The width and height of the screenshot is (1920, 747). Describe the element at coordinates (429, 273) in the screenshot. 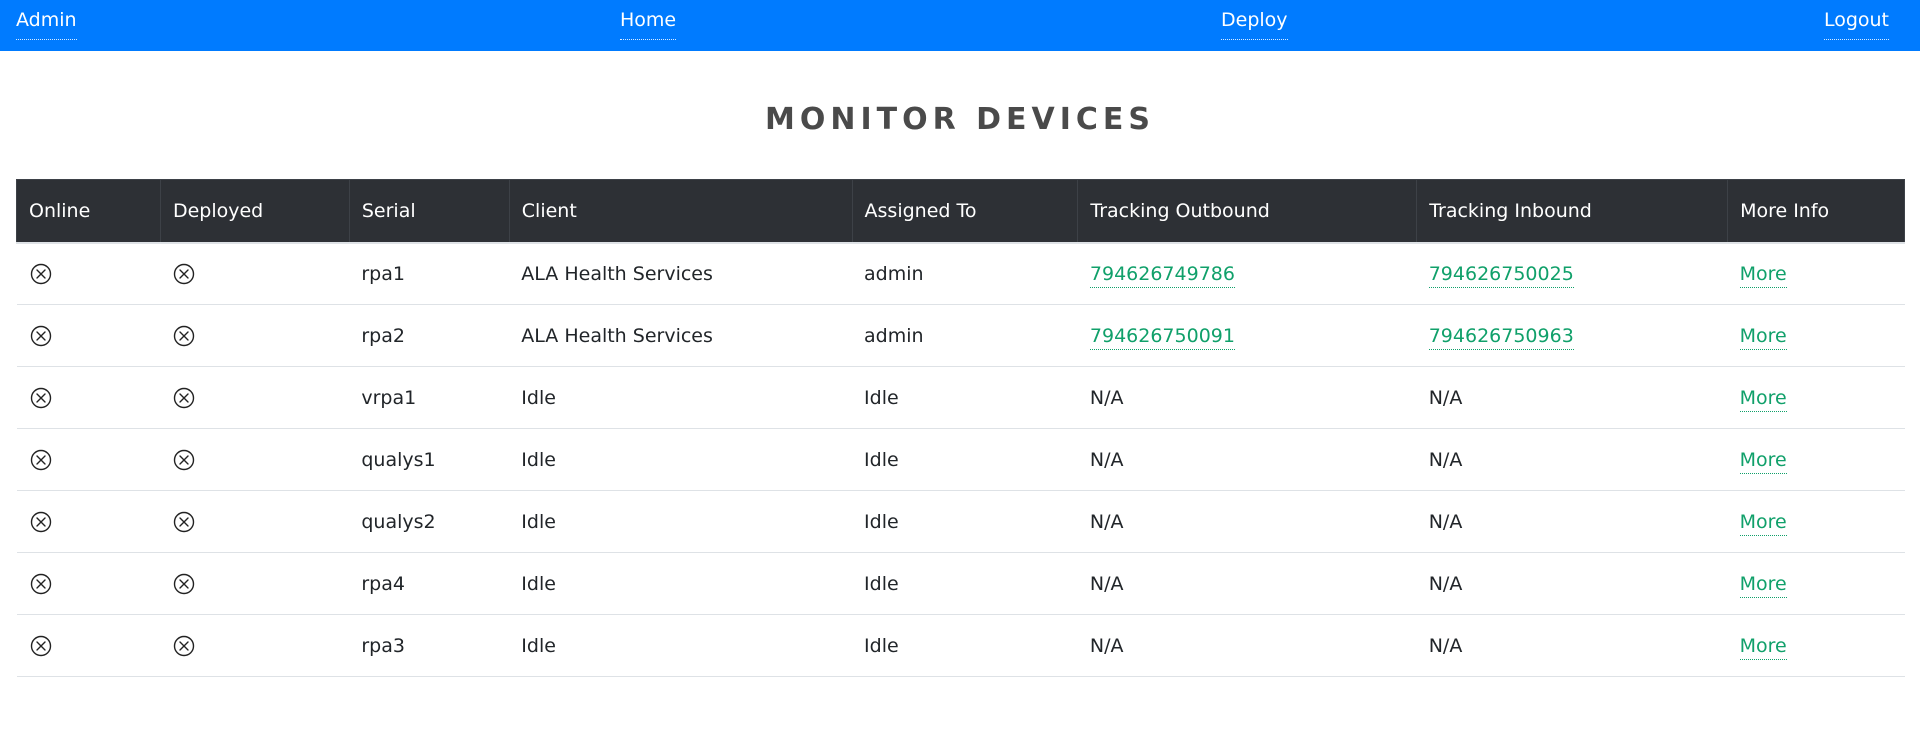

I see `serial-cell: rpa1` at that location.